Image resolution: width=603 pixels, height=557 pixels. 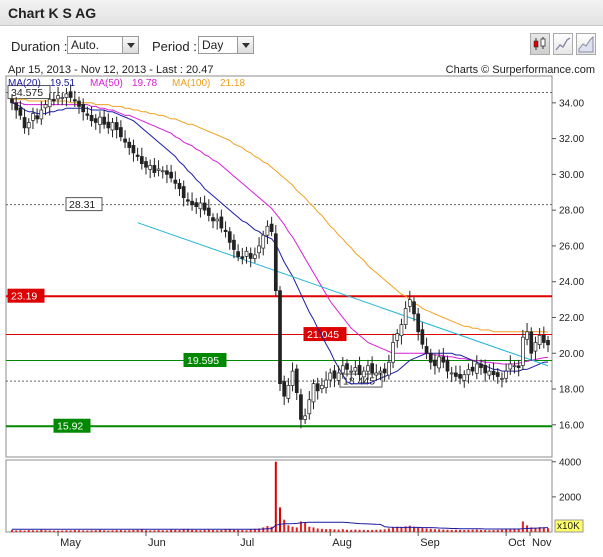 What do you see at coordinates (106, 83) in the screenshot?
I see `legend-name: MA(50)` at bounding box center [106, 83].